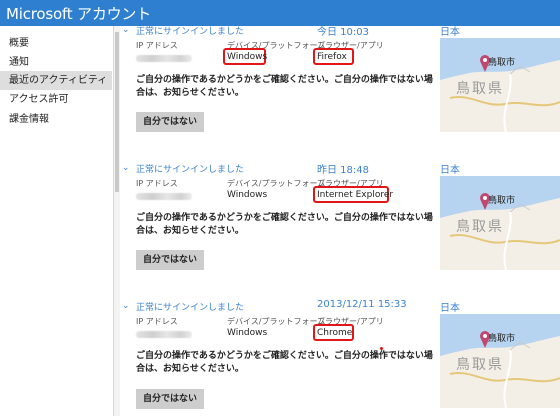 This screenshot has width=560, height=416. I want to click on sidebar-item-label: アクセス許可, so click(39, 99).